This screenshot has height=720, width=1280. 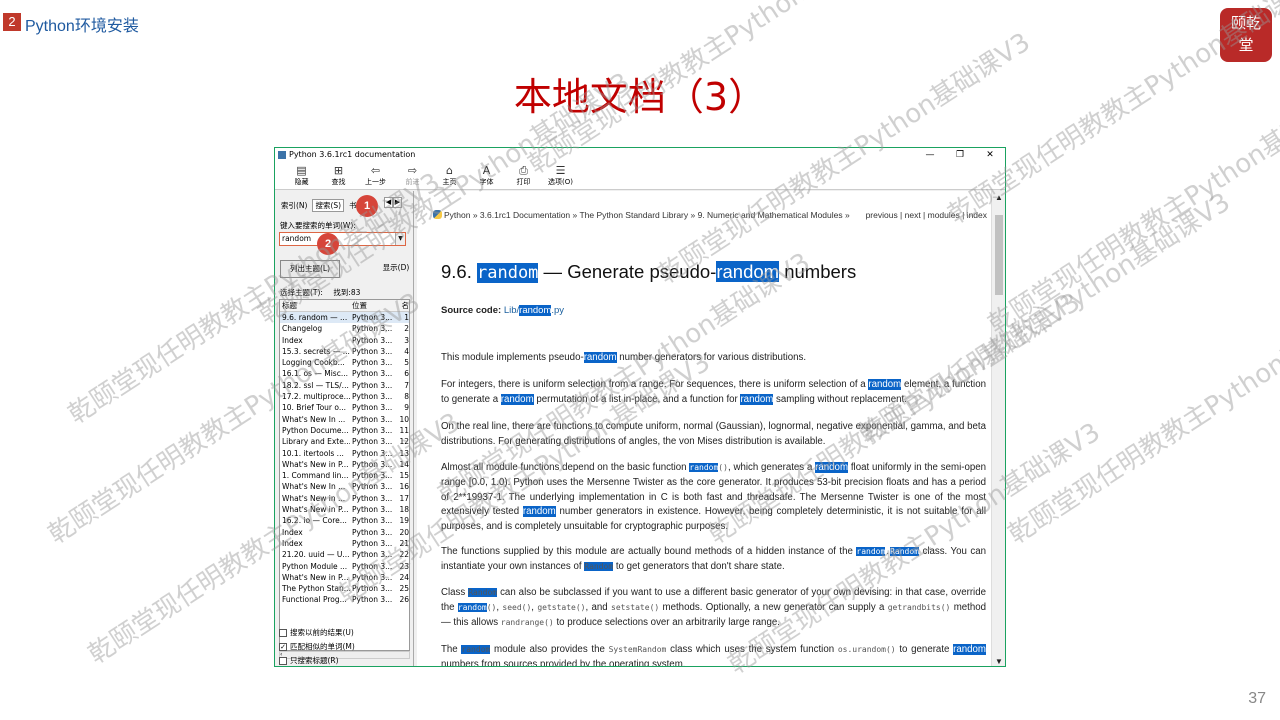 What do you see at coordinates (328, 205) in the screenshot?
I see `tab-search: 搜索(S)` at bounding box center [328, 205].